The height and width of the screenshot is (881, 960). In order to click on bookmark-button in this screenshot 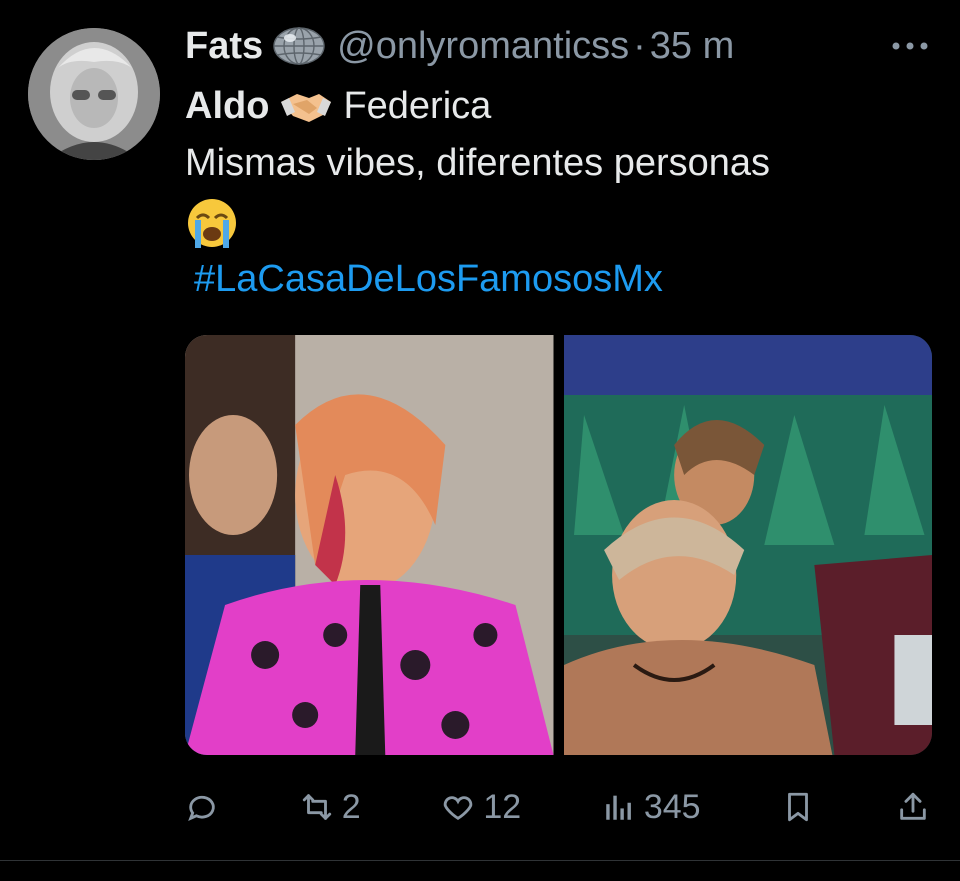, I will do `click(798, 807)`.